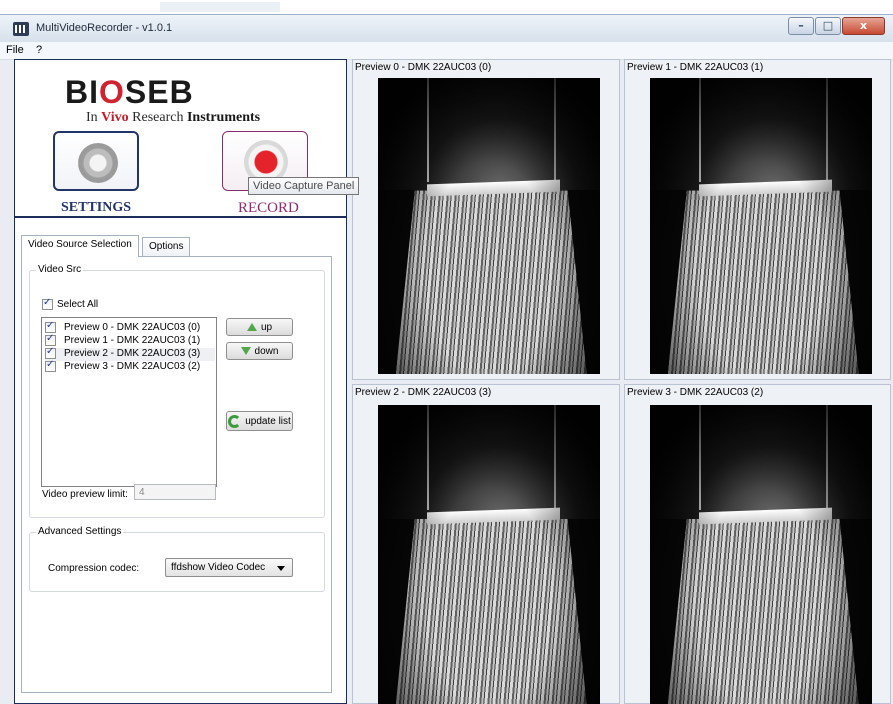  I want to click on logo-text-o: O, so click(112, 92).